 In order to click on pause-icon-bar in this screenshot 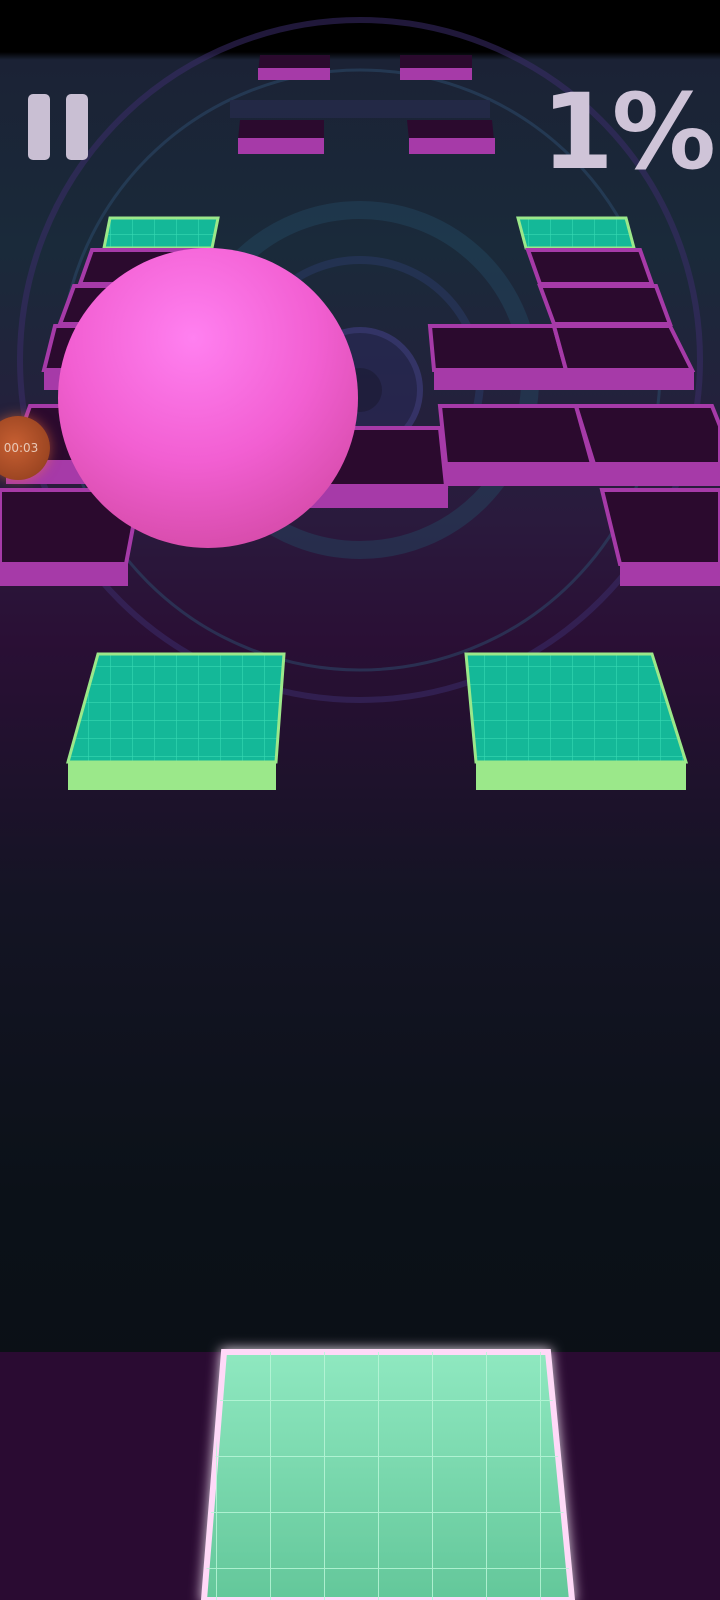, I will do `click(77, 127)`.